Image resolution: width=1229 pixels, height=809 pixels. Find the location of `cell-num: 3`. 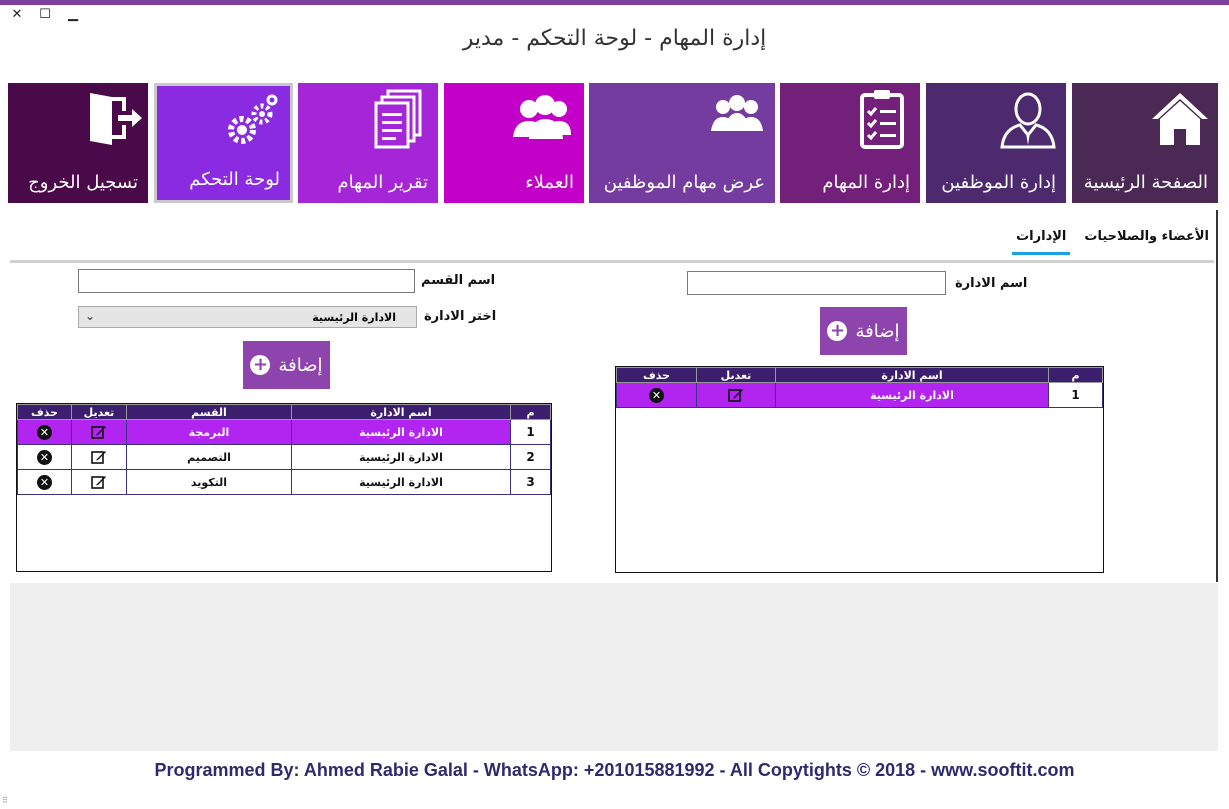

cell-num: 3 is located at coordinates (530, 482).